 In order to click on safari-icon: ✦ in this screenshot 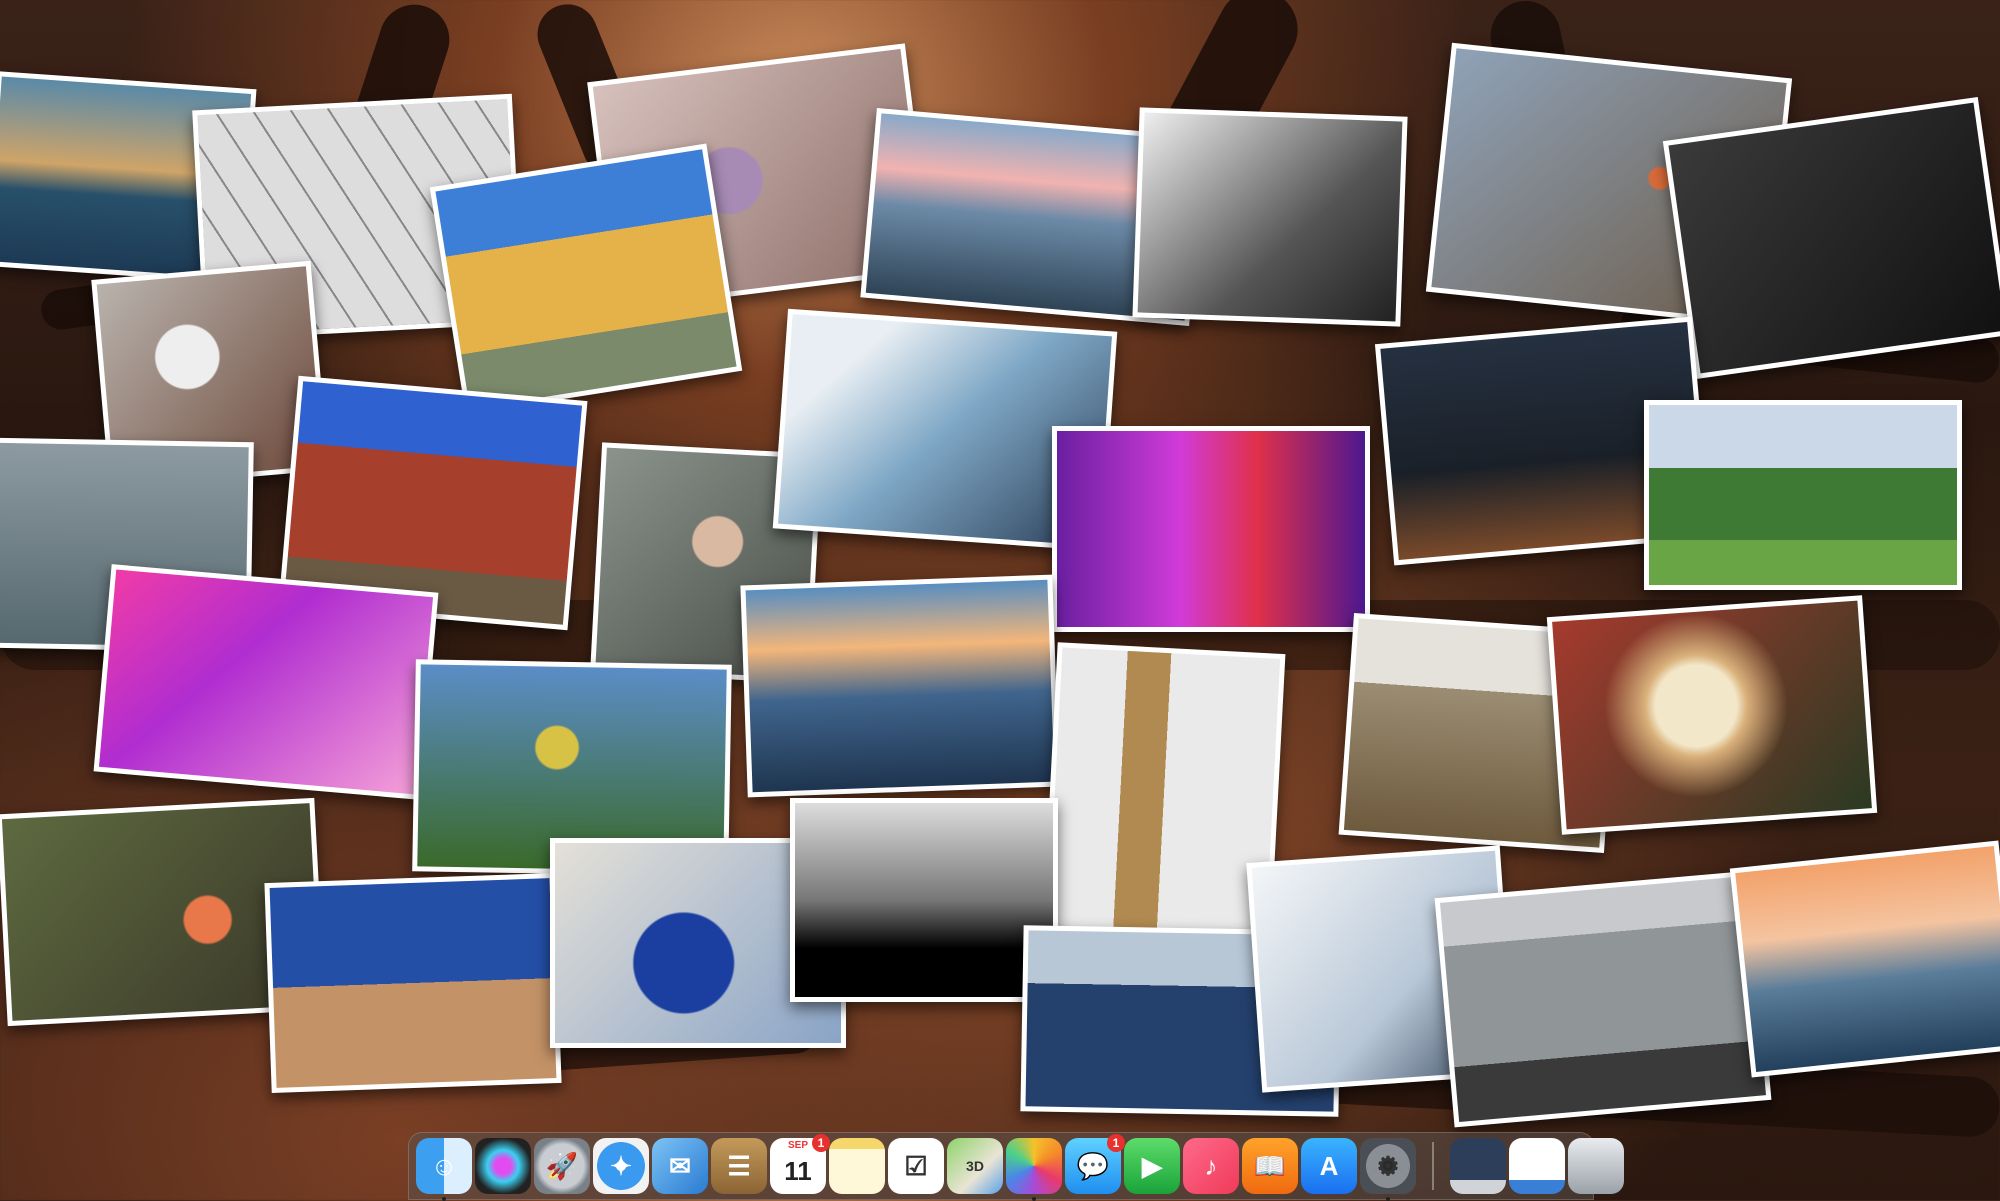, I will do `click(621, 1166)`.